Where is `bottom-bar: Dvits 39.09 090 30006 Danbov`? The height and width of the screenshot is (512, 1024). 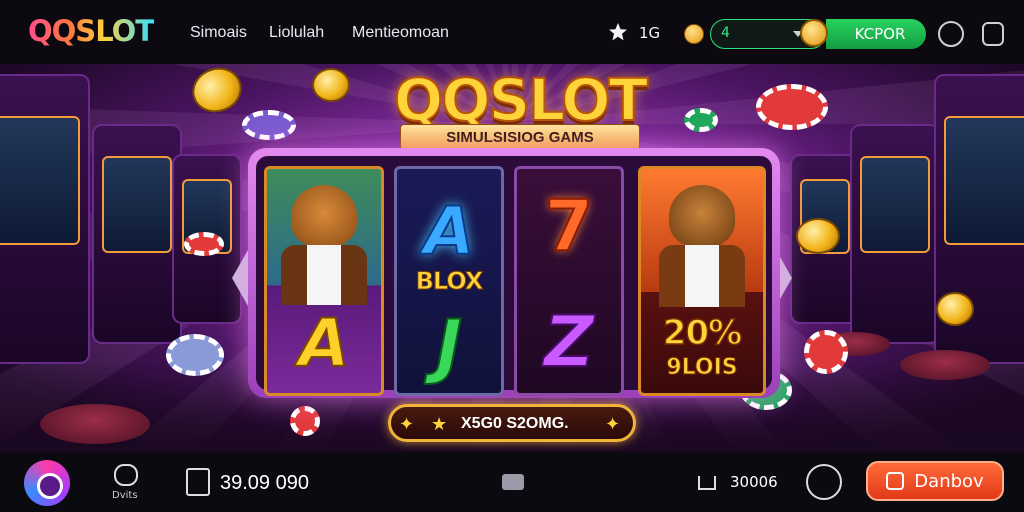 bottom-bar: Dvits 39.09 090 30006 Danbov is located at coordinates (512, 482).